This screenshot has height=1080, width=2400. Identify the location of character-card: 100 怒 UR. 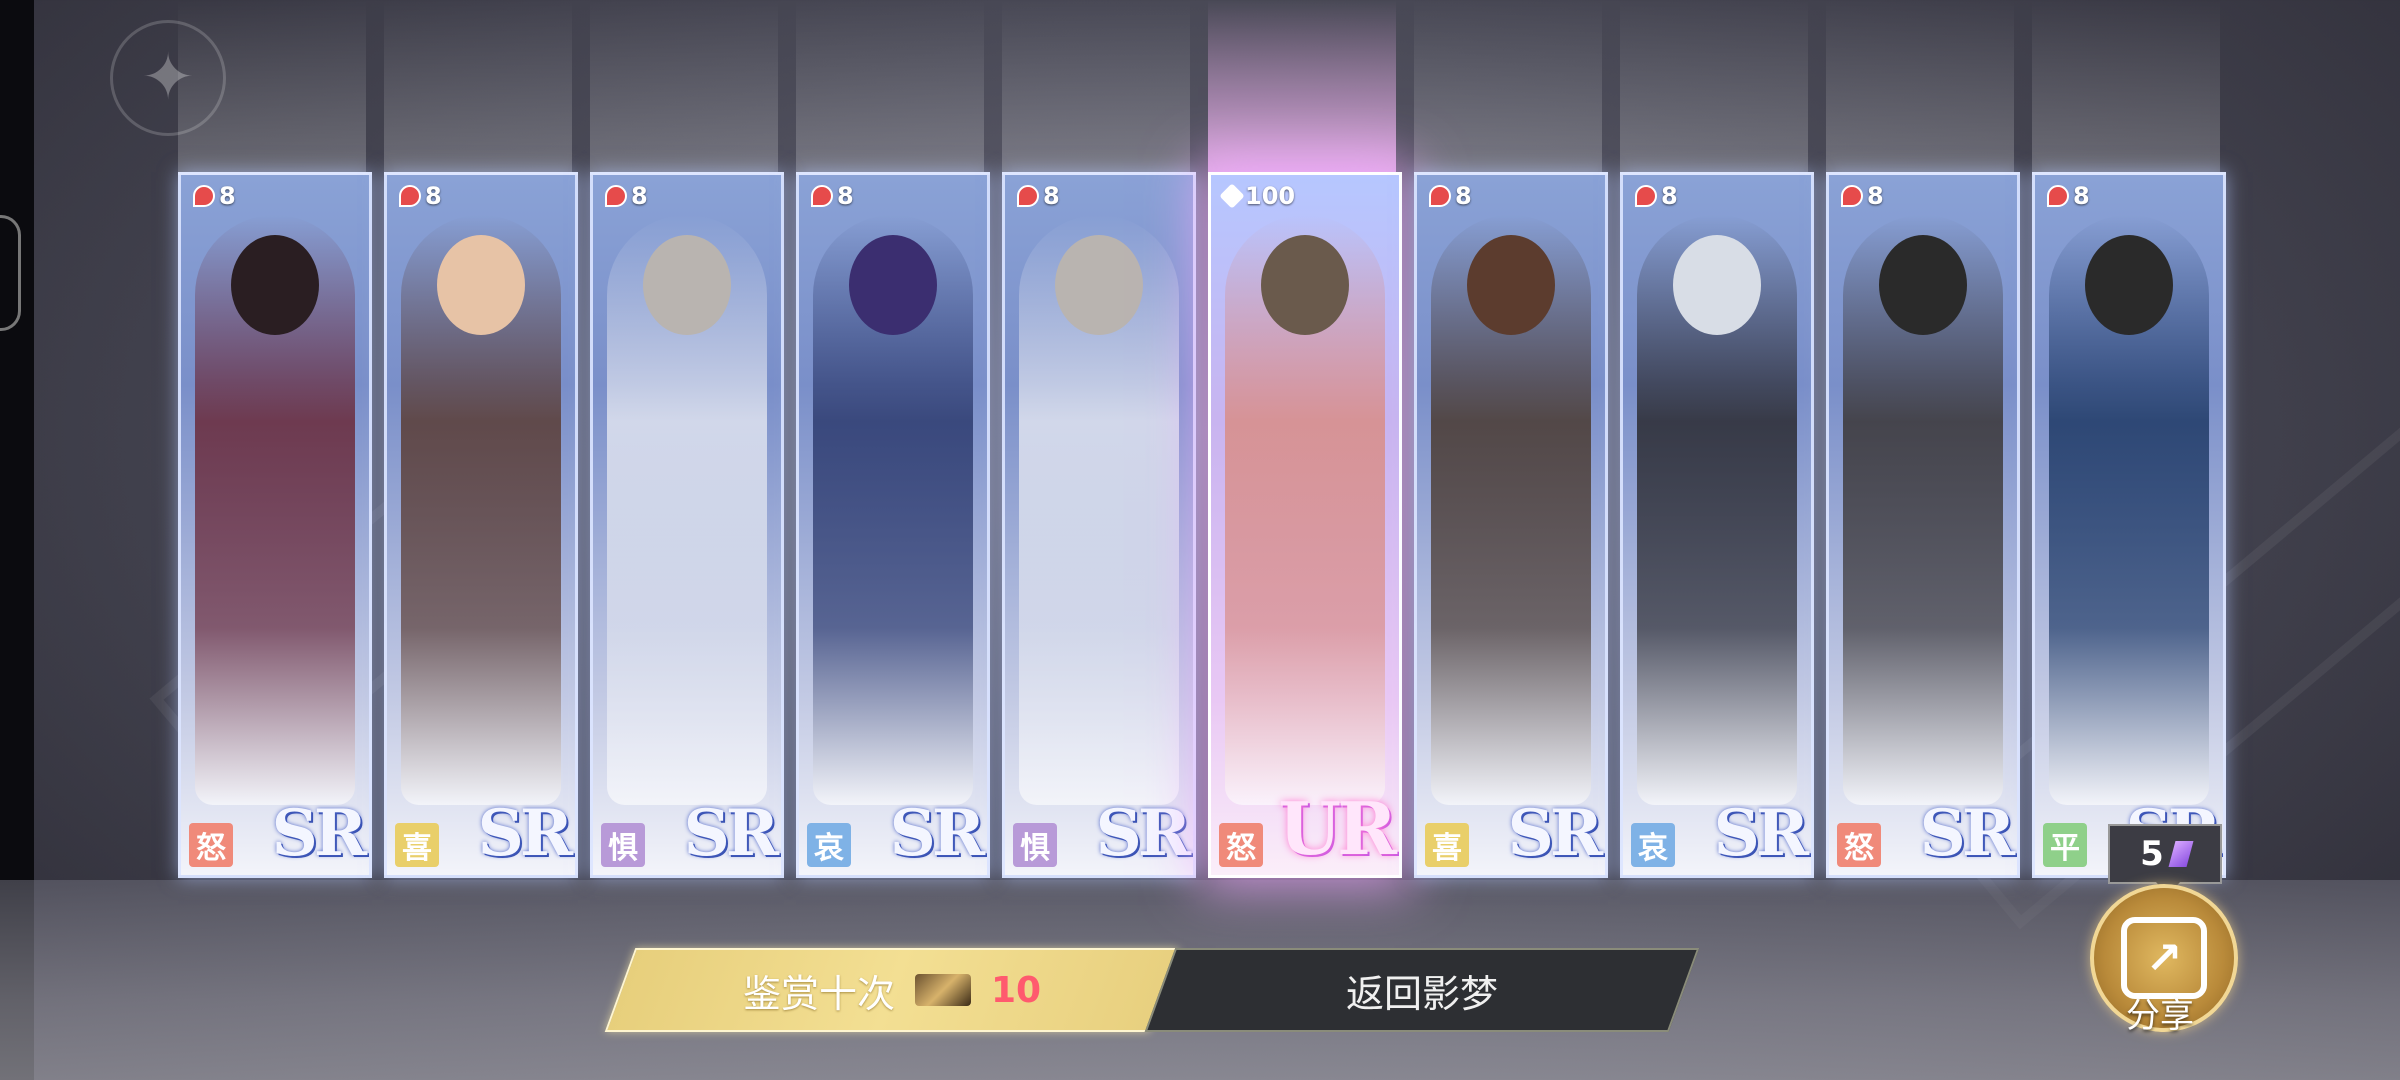
(1305, 525).